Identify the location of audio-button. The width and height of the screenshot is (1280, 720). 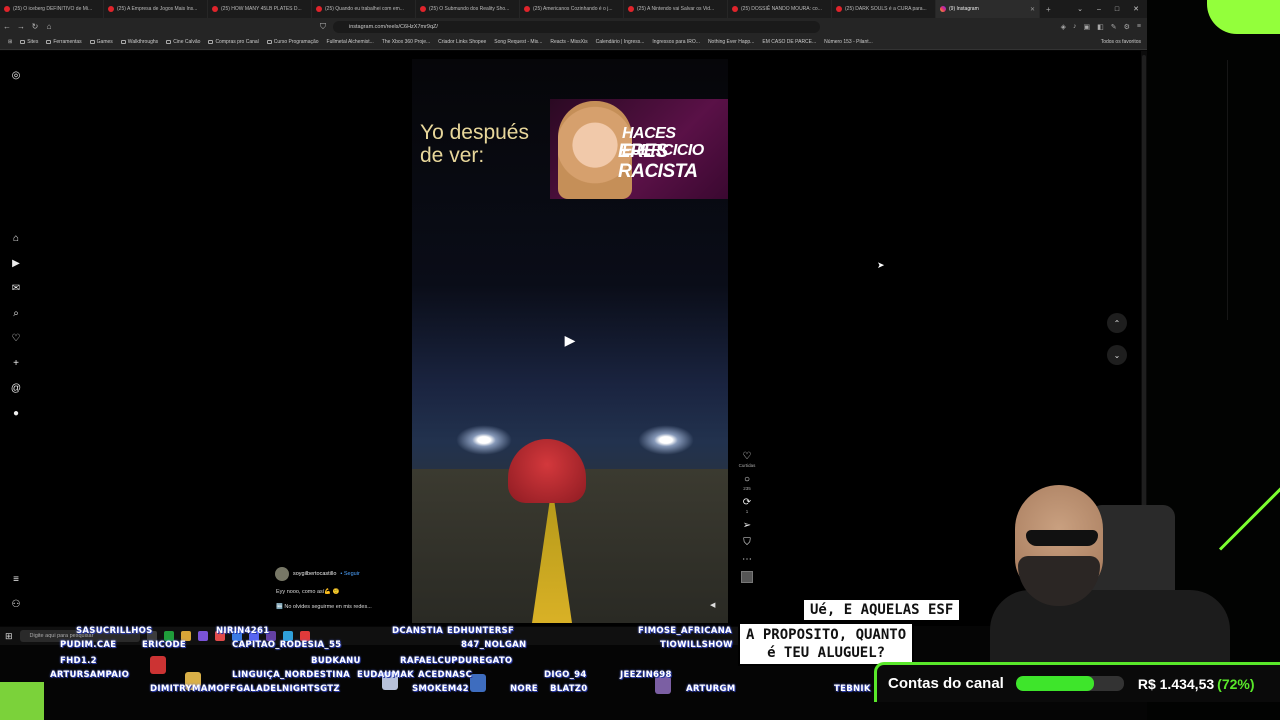
(747, 577).